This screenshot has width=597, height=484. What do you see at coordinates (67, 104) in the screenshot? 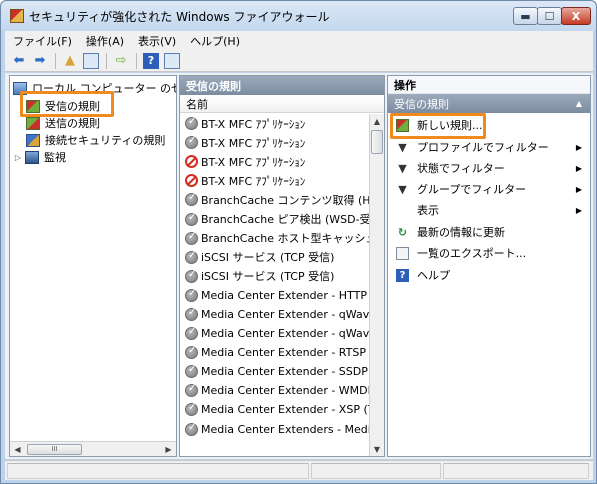
I see `highlight-box-inbound` at bounding box center [67, 104].